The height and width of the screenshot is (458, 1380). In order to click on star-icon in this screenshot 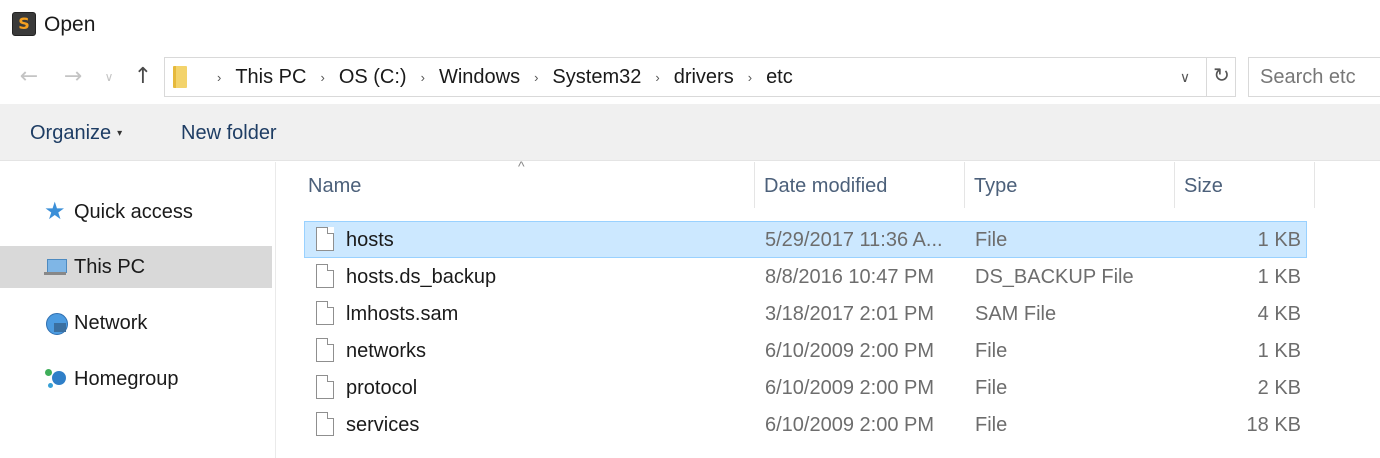, I will do `click(56, 211)`.